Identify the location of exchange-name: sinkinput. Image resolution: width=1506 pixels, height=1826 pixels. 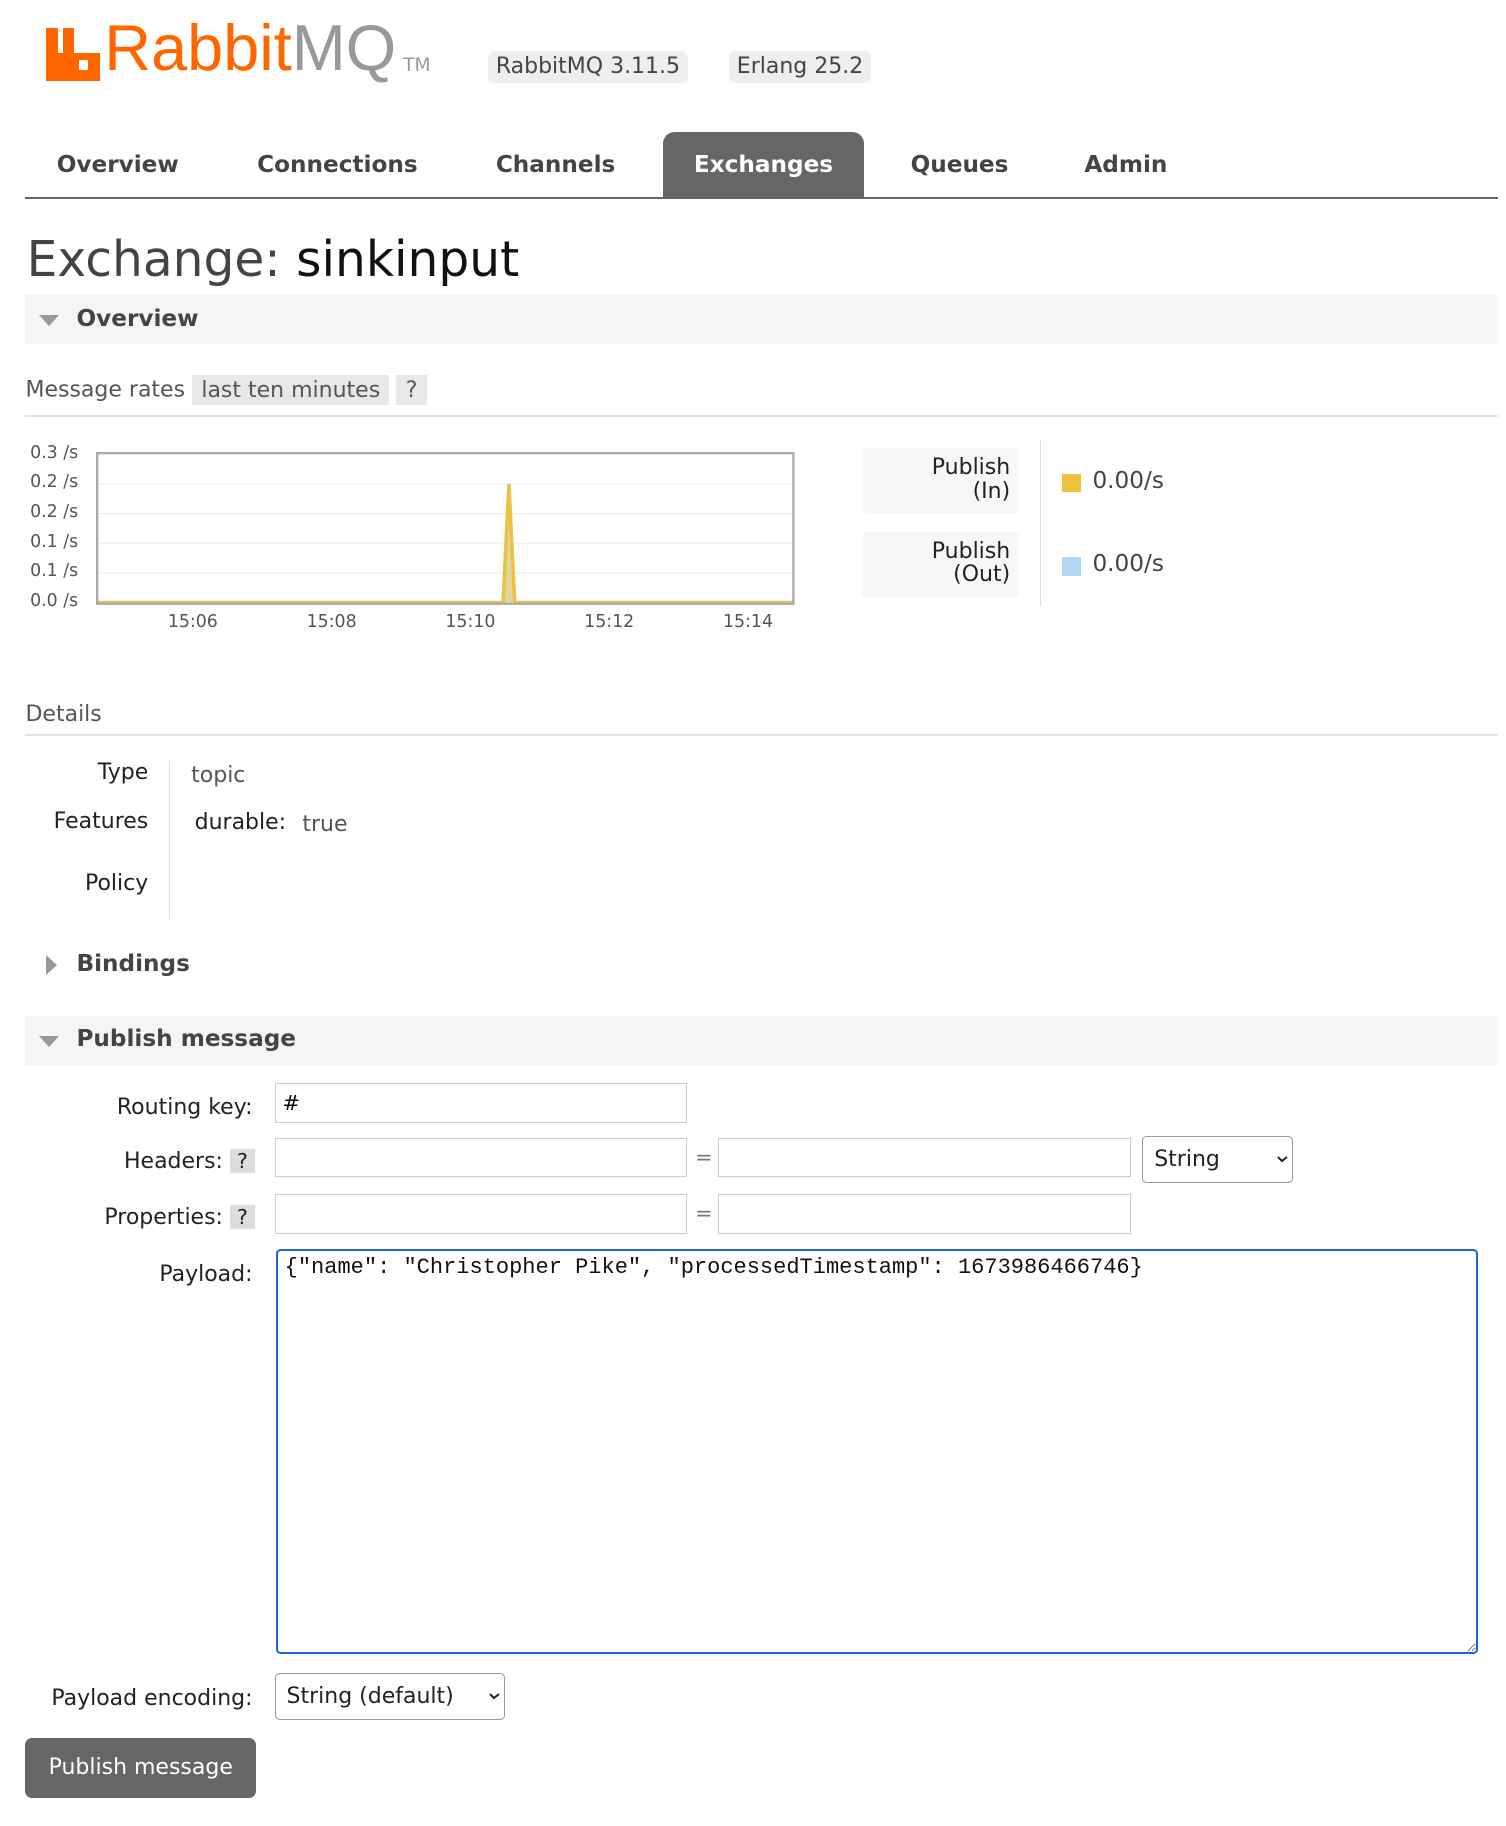
(408, 259).